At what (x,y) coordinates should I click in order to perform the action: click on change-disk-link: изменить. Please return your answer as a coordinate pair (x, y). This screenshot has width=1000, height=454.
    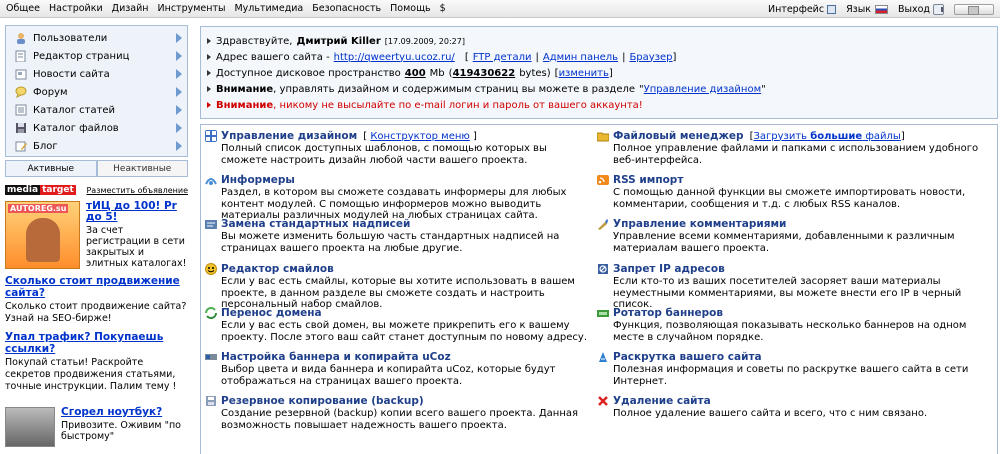
    Looking at the image, I should click on (584, 73).